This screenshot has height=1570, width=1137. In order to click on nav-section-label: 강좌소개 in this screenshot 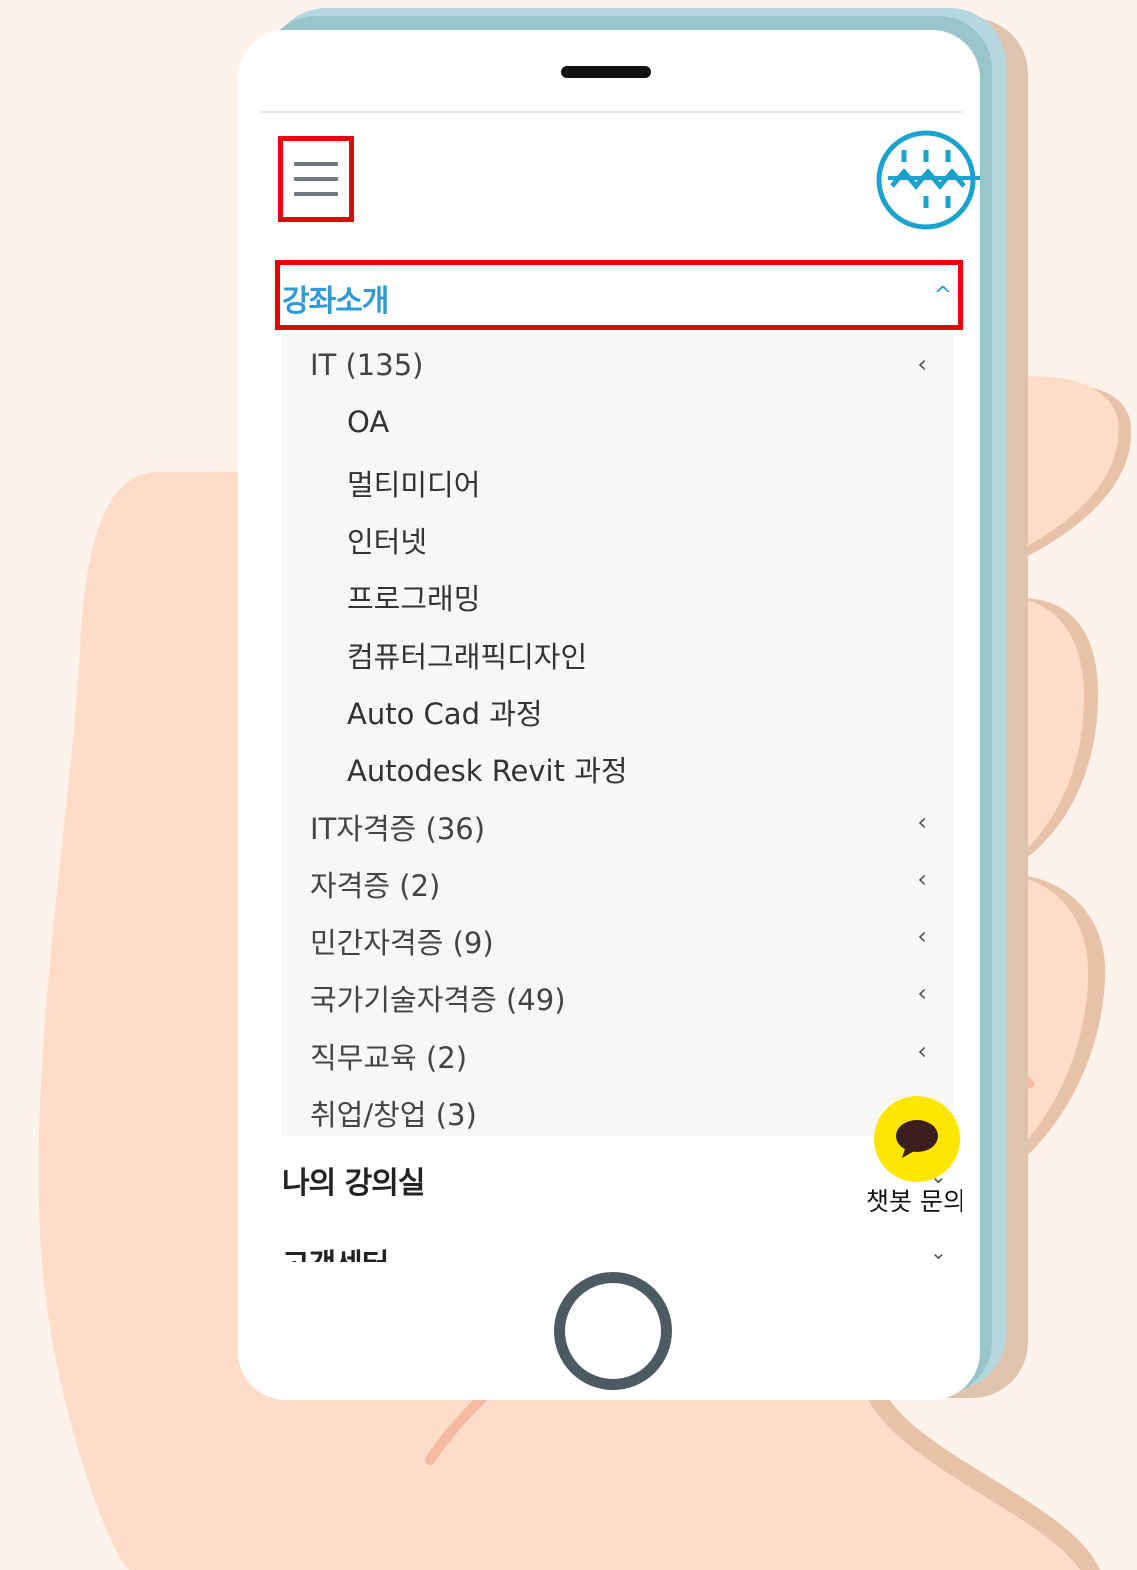, I will do `click(335, 301)`.